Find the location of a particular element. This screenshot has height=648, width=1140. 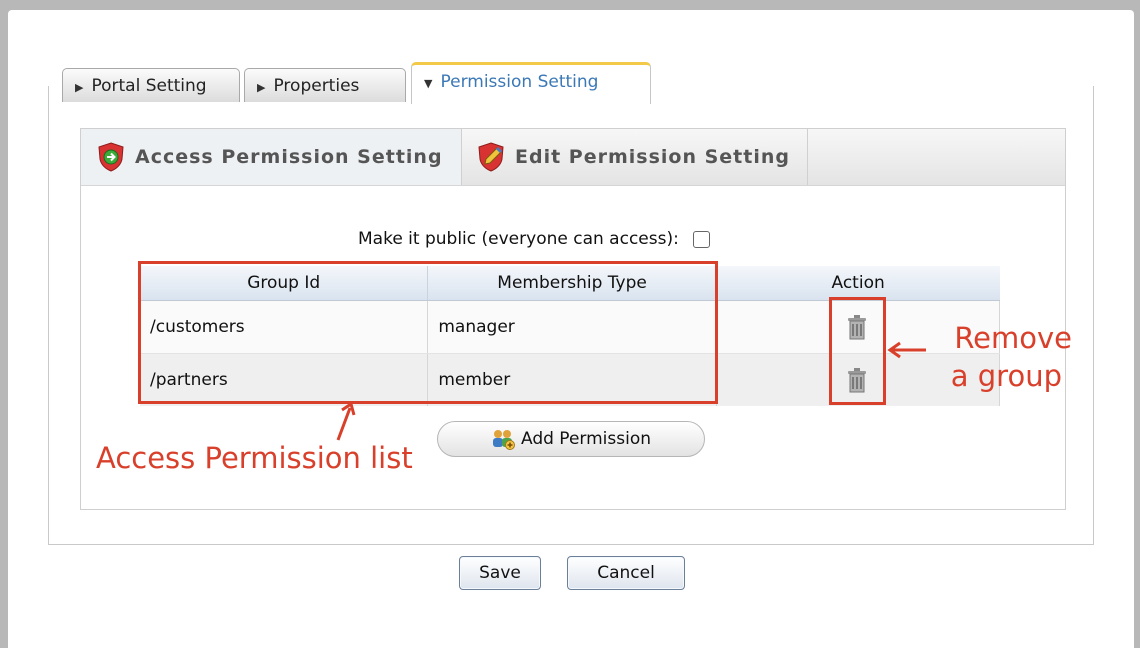

tab-label: Portal Setting is located at coordinates (149, 86).